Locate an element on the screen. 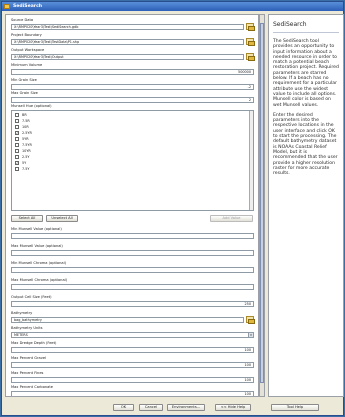  hide-help-button: << Hide Help is located at coordinates (233, 407).